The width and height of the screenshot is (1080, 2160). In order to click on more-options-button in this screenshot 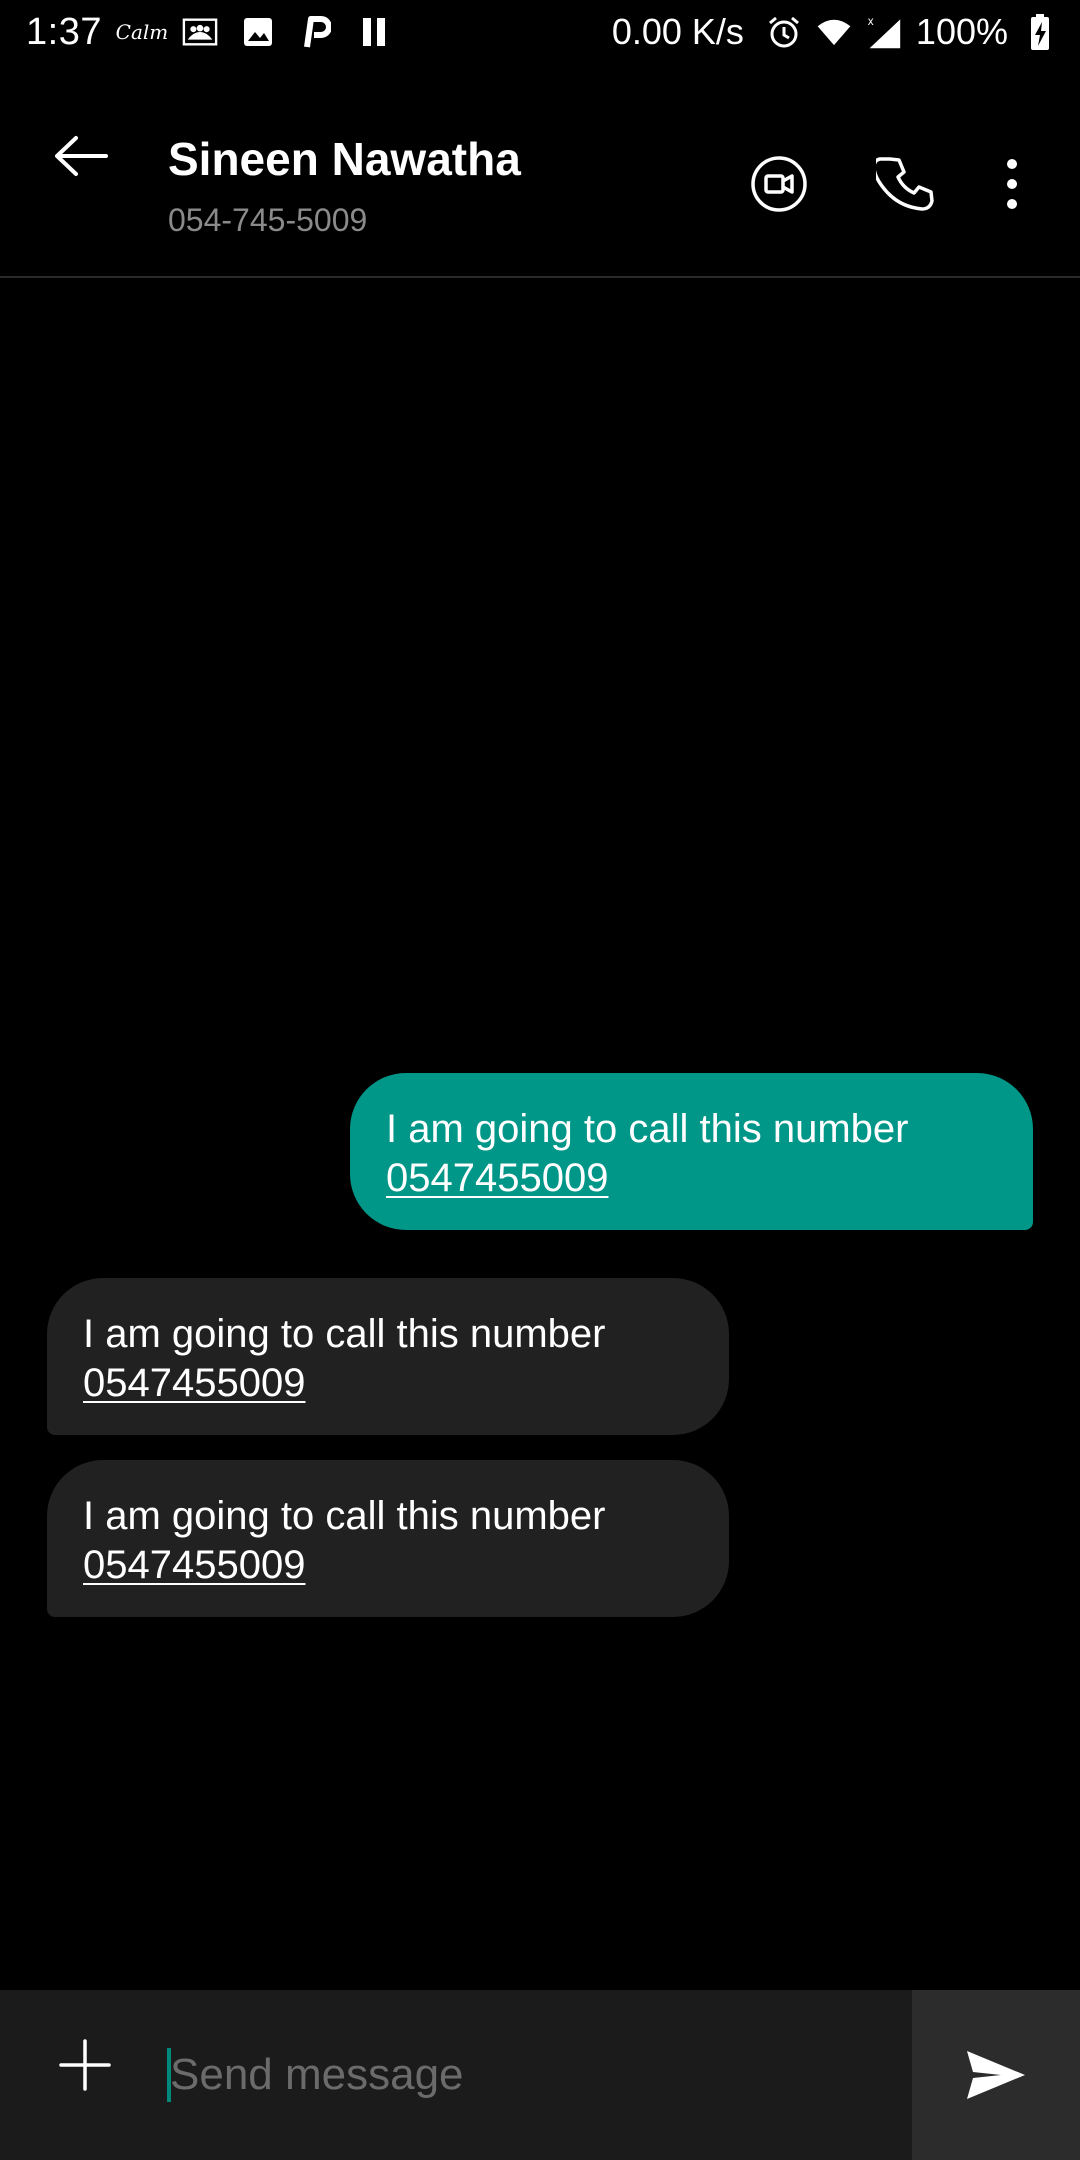, I will do `click(1012, 184)`.